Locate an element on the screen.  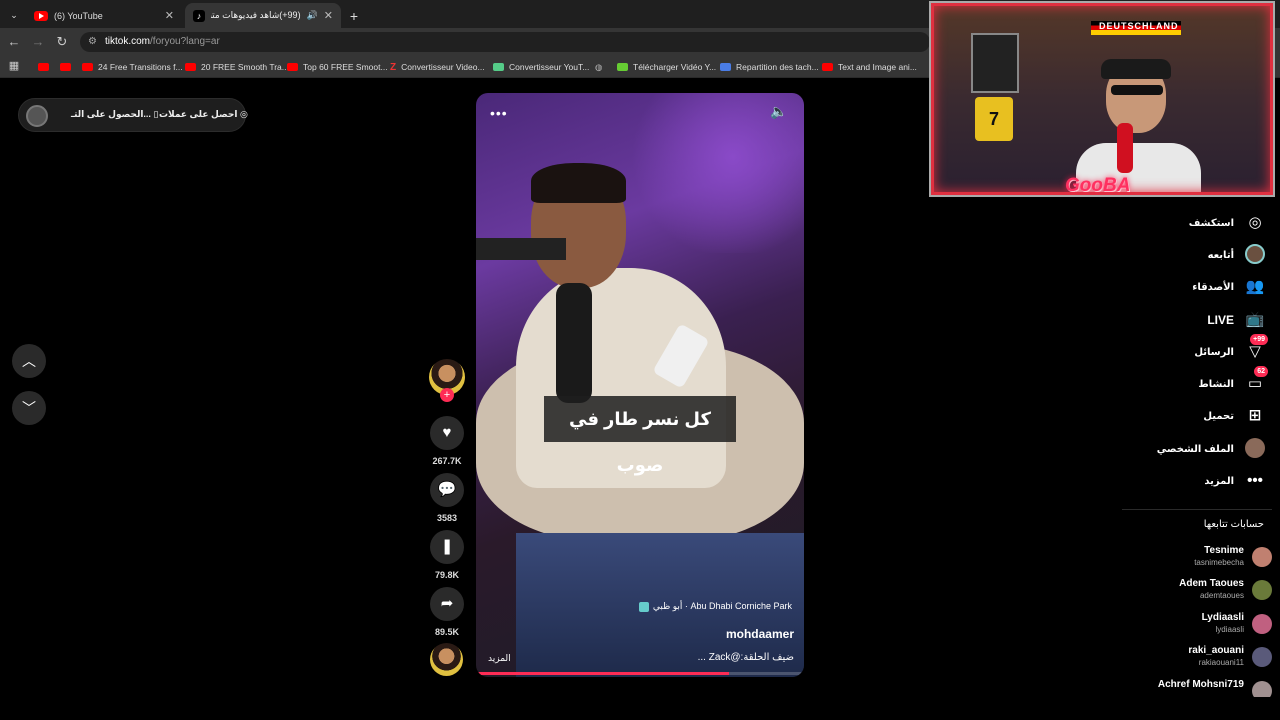
convert-z-icon: Z is located at coordinates (393, 67).